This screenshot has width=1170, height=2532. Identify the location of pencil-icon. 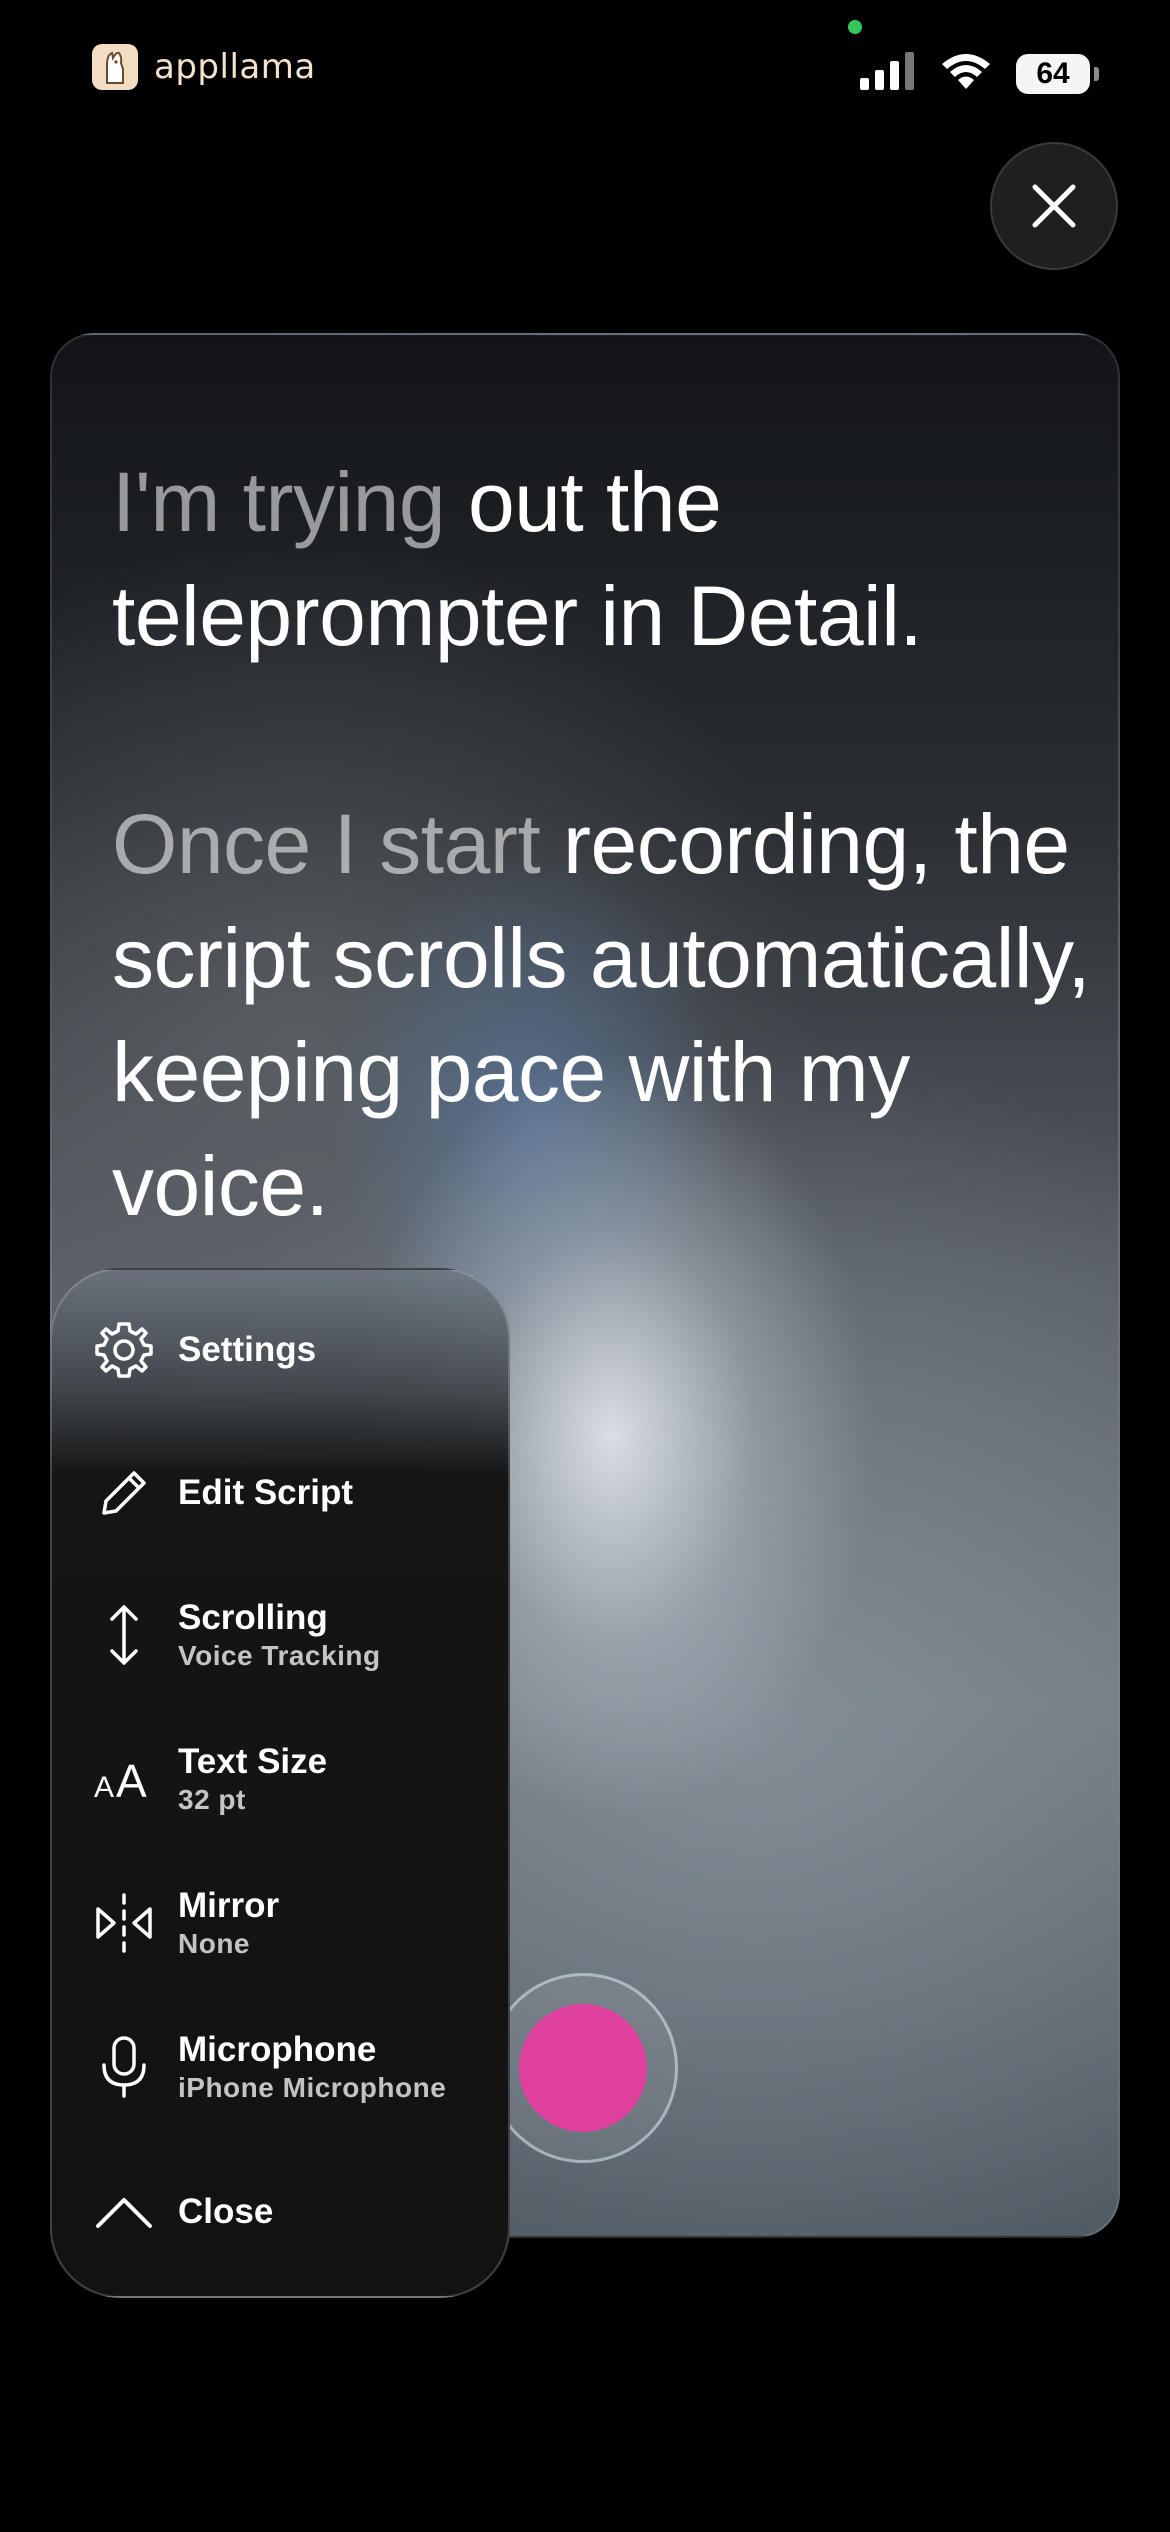
(124, 1493).